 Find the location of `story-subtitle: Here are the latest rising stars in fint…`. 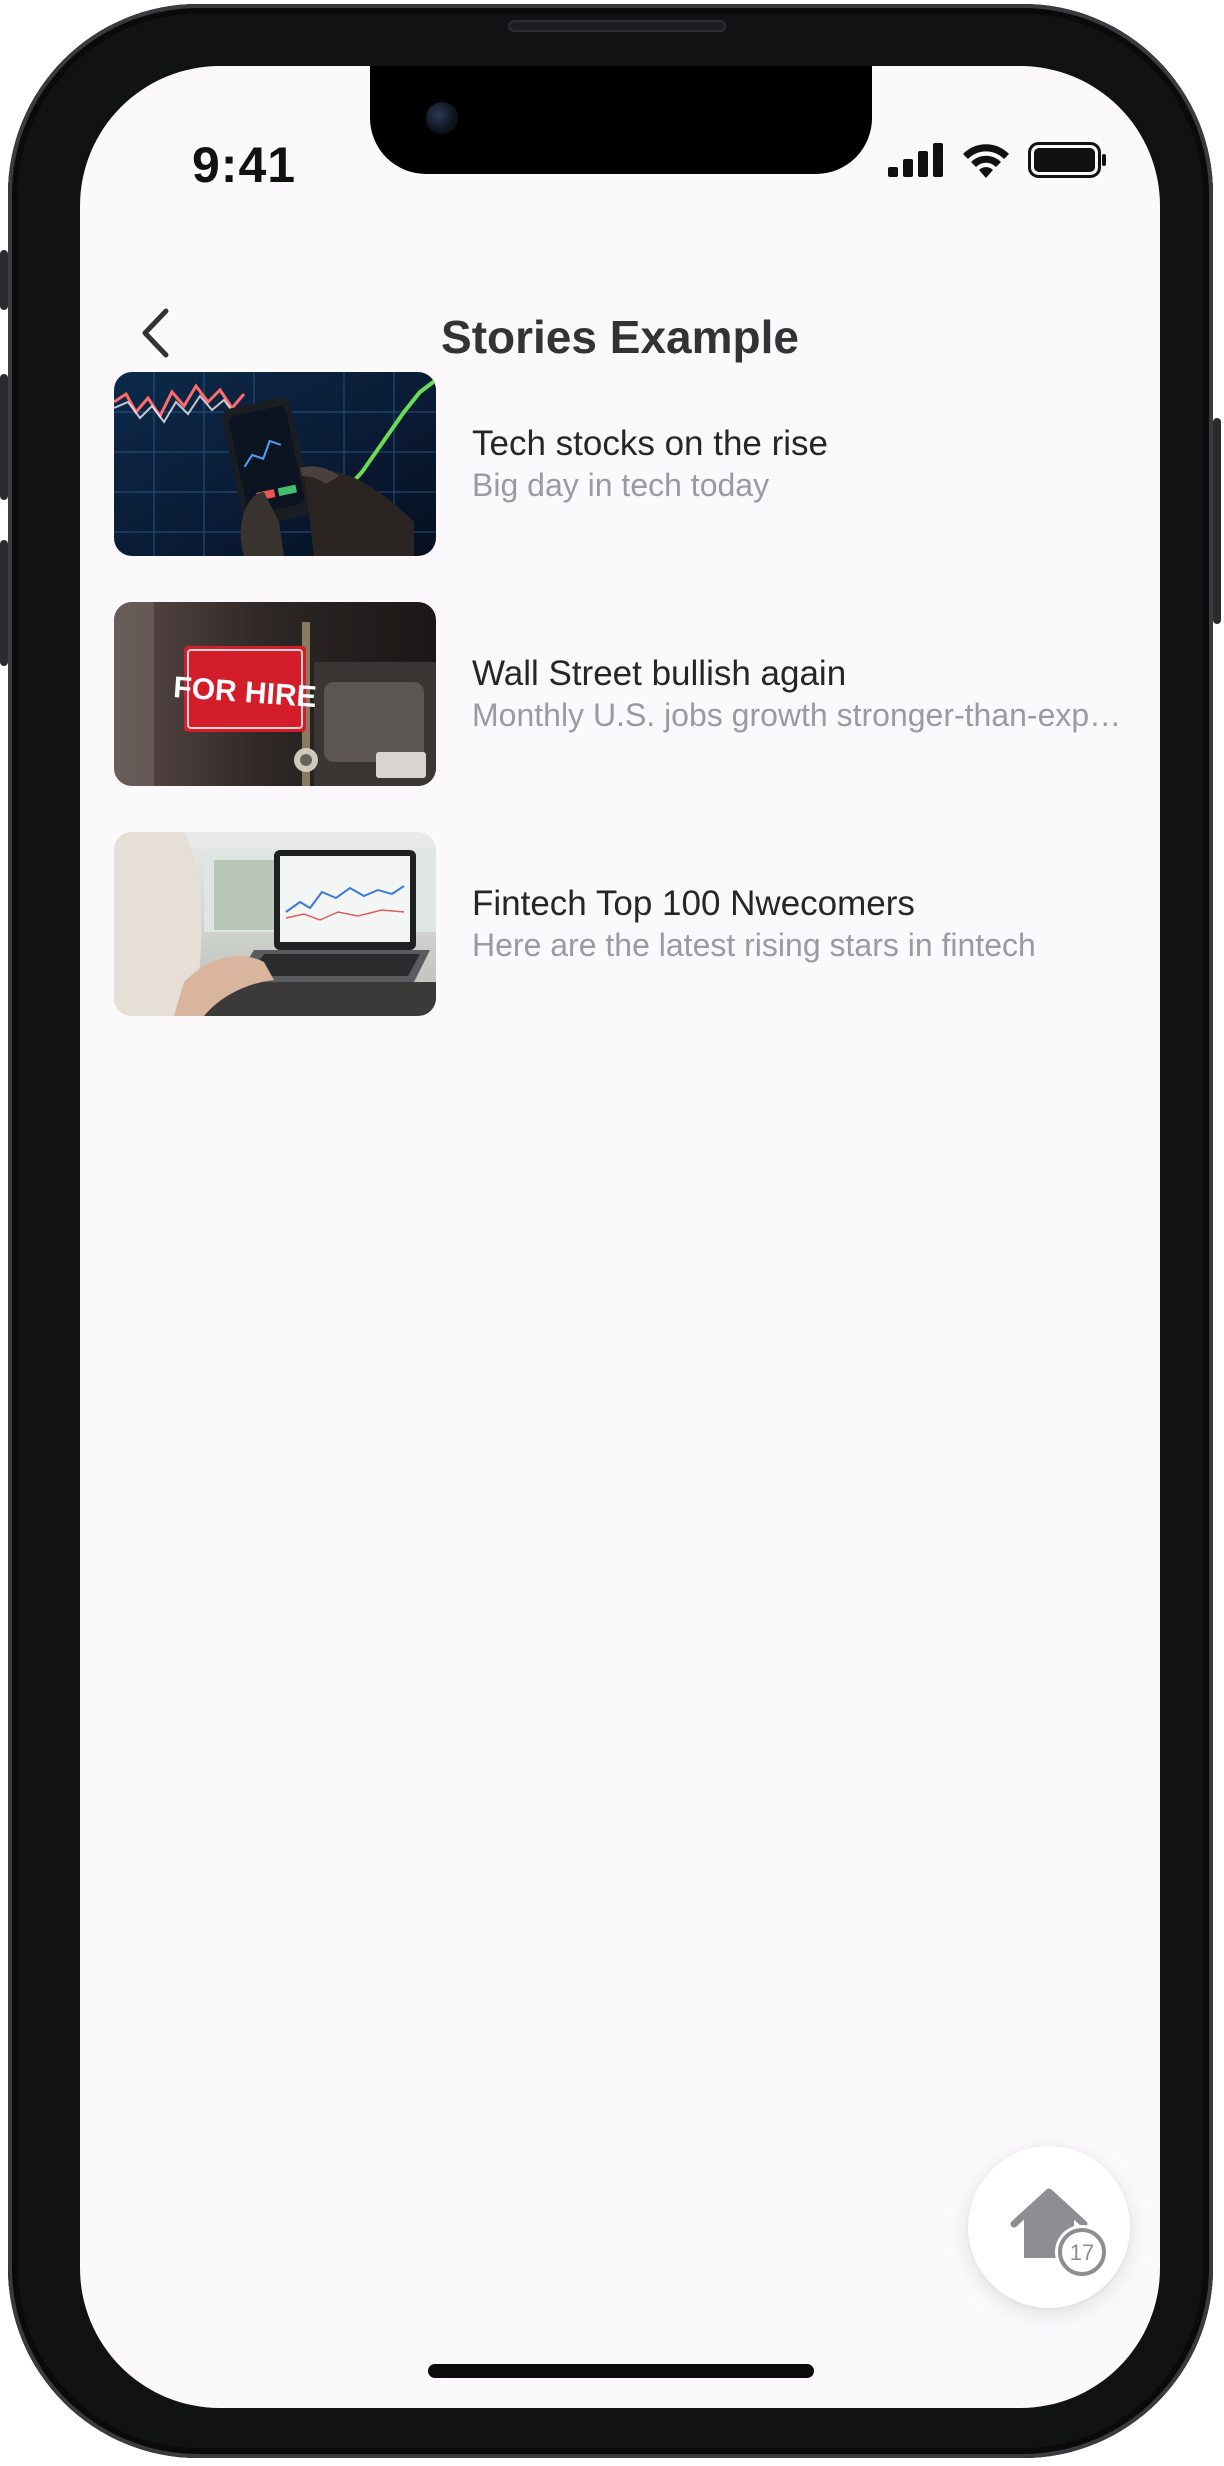

story-subtitle: Here are the latest rising stars in fint… is located at coordinates (754, 945).